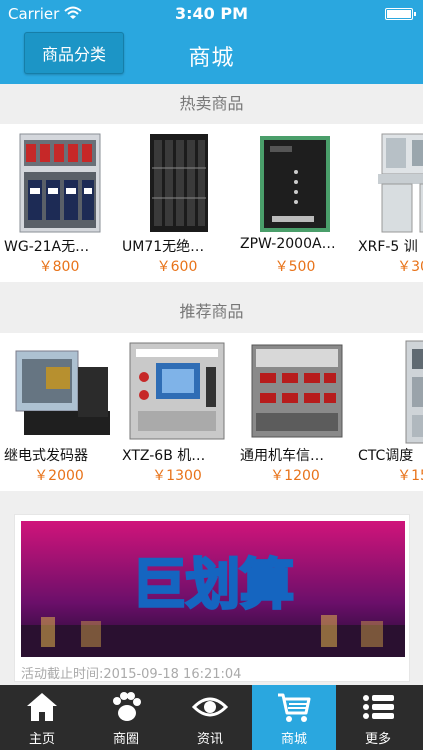  I want to click on product-price: ￥500, so click(295, 267).